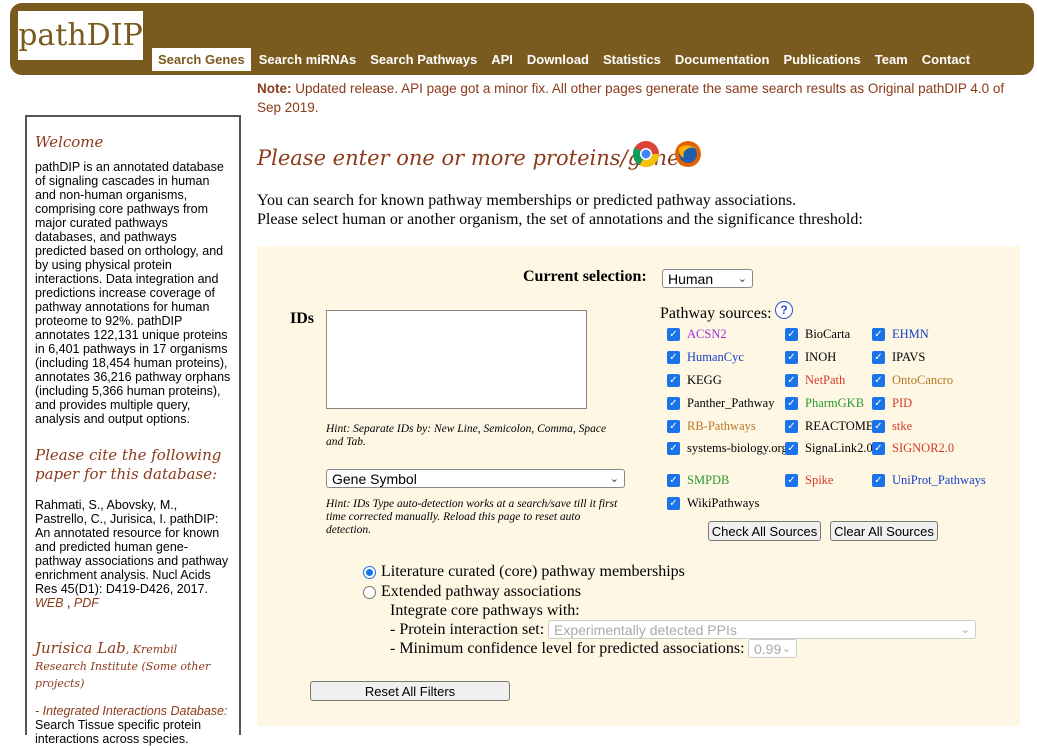  Describe the element at coordinates (201, 59) in the screenshot. I see `nav-search-genes: Search Genes` at that location.